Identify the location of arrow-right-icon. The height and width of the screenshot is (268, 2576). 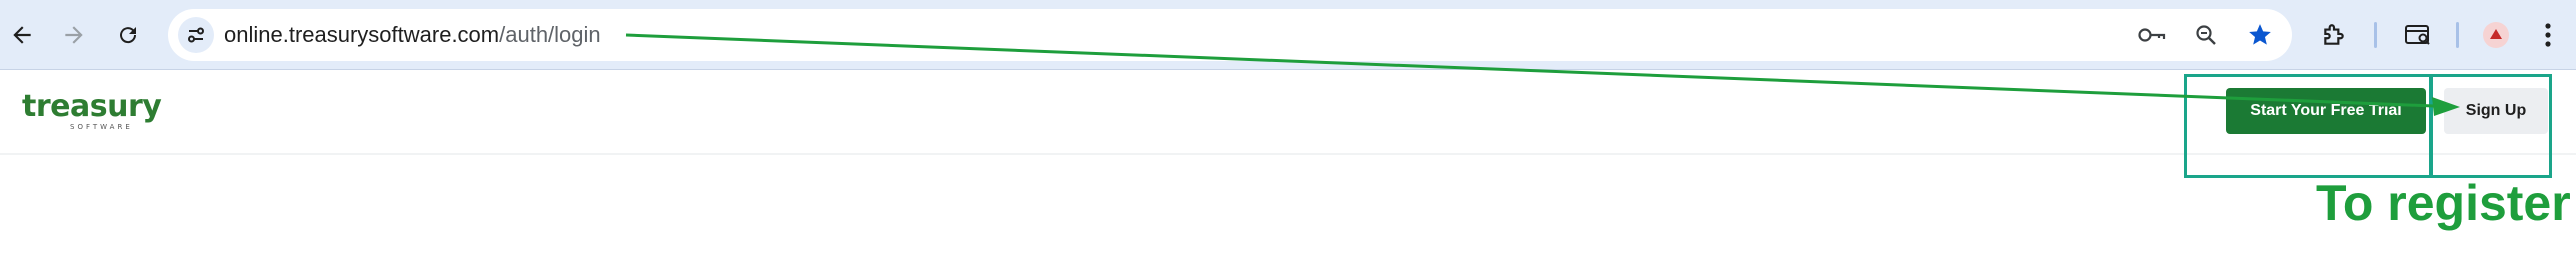
(74, 35).